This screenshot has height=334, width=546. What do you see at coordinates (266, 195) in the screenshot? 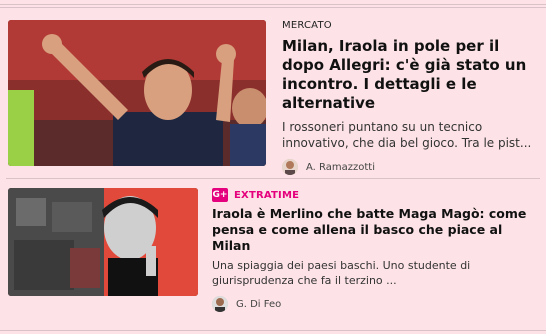
I see `article-2-category: EXTRATIME` at bounding box center [266, 195].